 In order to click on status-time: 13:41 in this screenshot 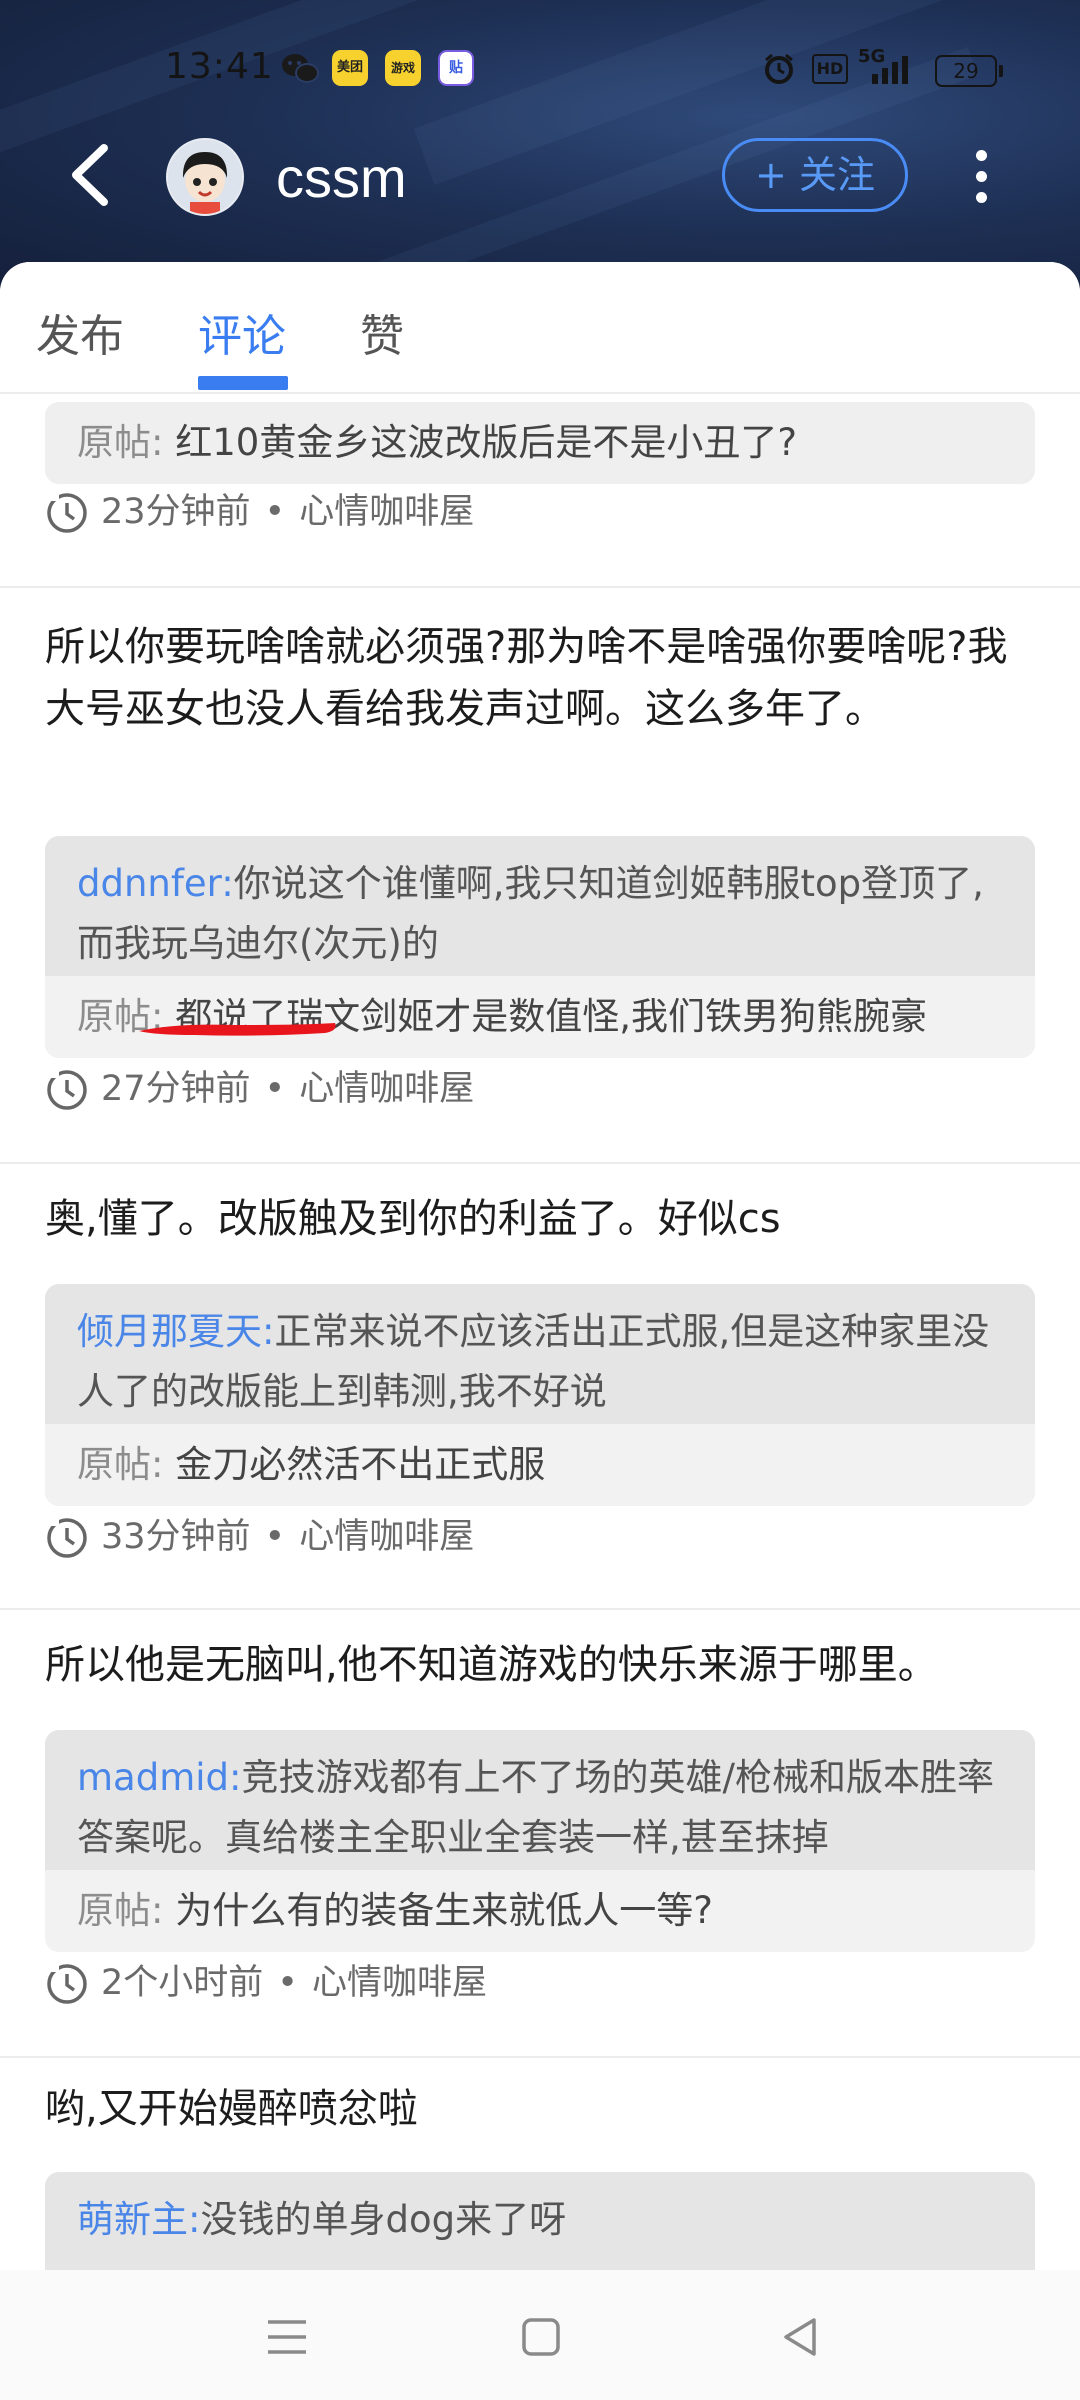, I will do `click(219, 66)`.